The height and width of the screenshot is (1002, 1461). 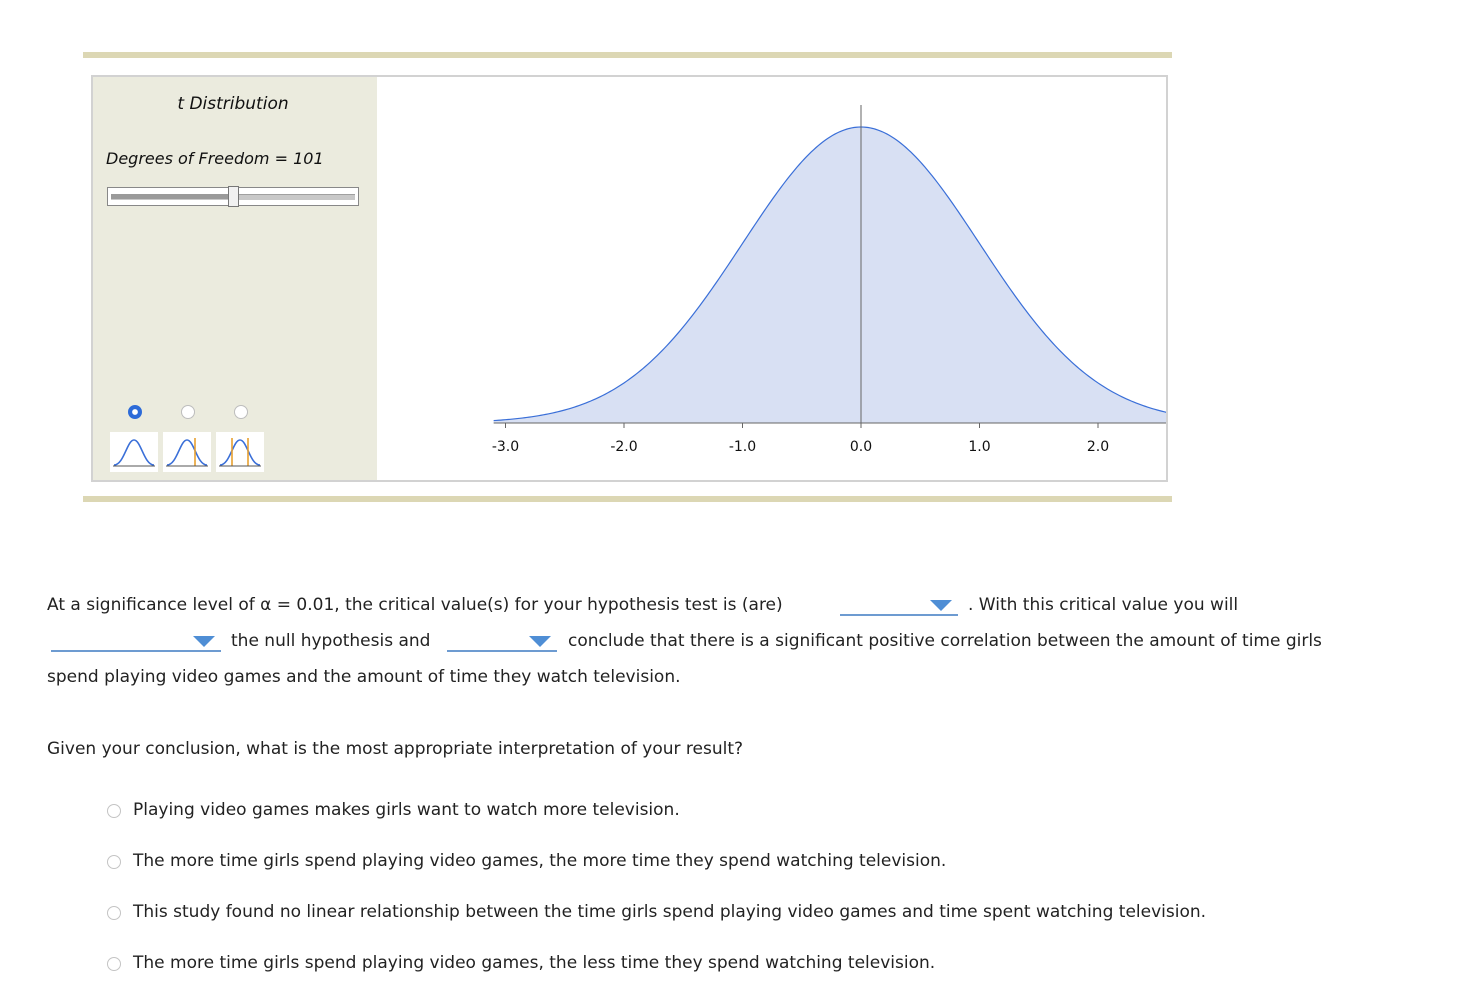 What do you see at coordinates (502, 642) in the screenshot?
I see `conclude-dropdown` at bounding box center [502, 642].